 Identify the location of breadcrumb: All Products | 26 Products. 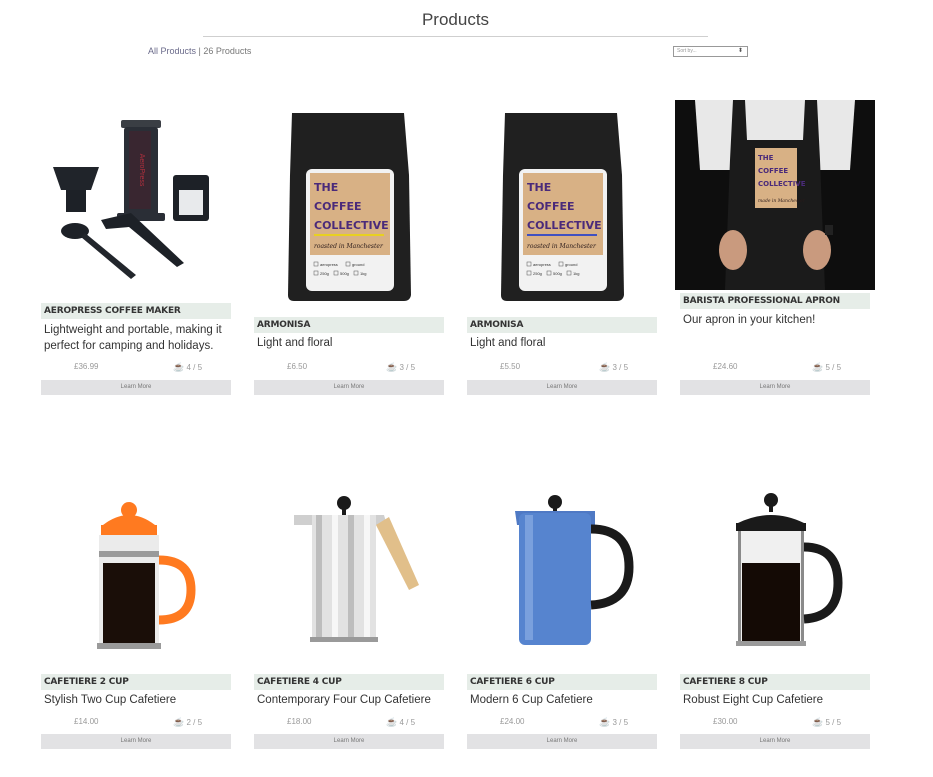
(199, 51).